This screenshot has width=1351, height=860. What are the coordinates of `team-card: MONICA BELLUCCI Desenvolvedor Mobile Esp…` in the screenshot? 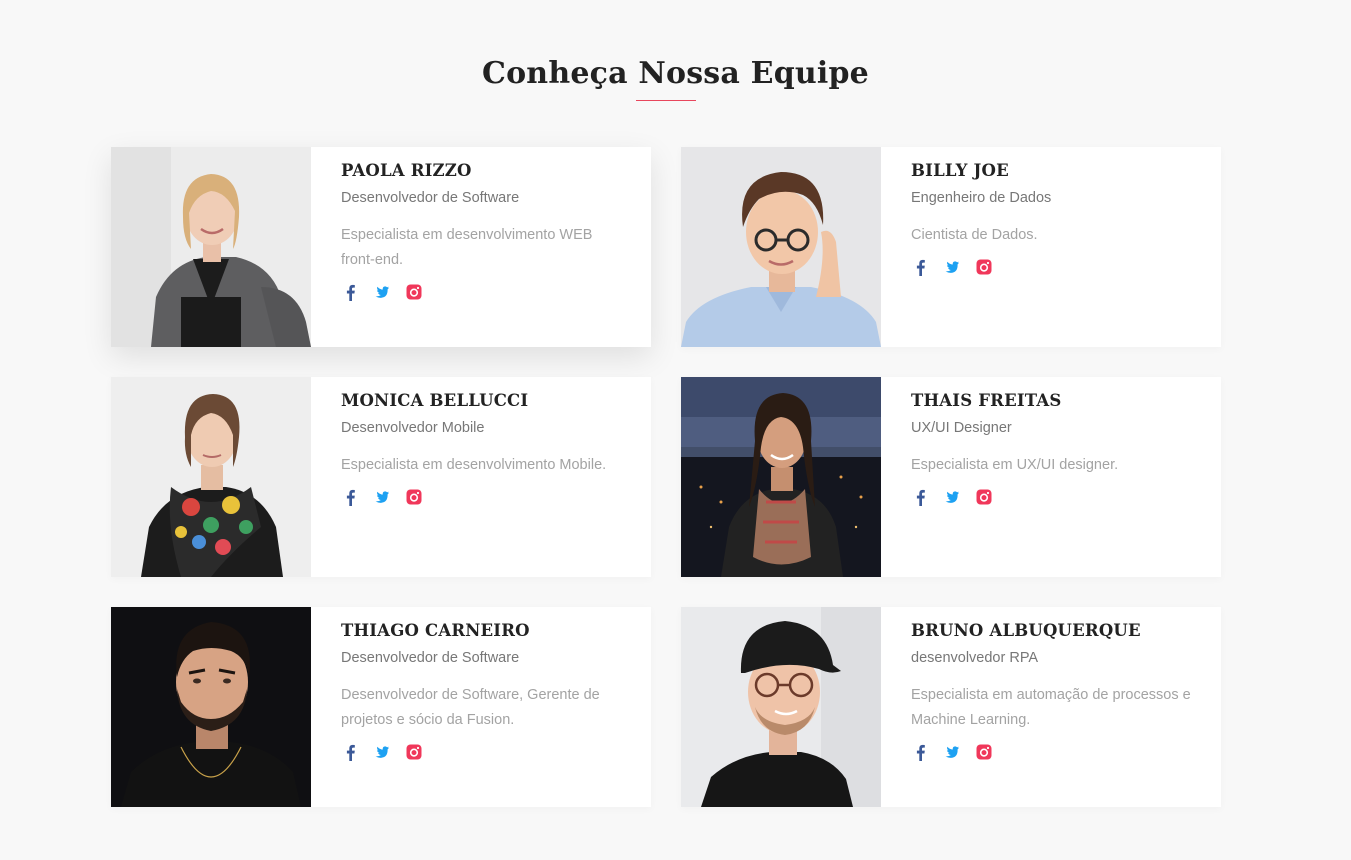 It's located at (381, 477).